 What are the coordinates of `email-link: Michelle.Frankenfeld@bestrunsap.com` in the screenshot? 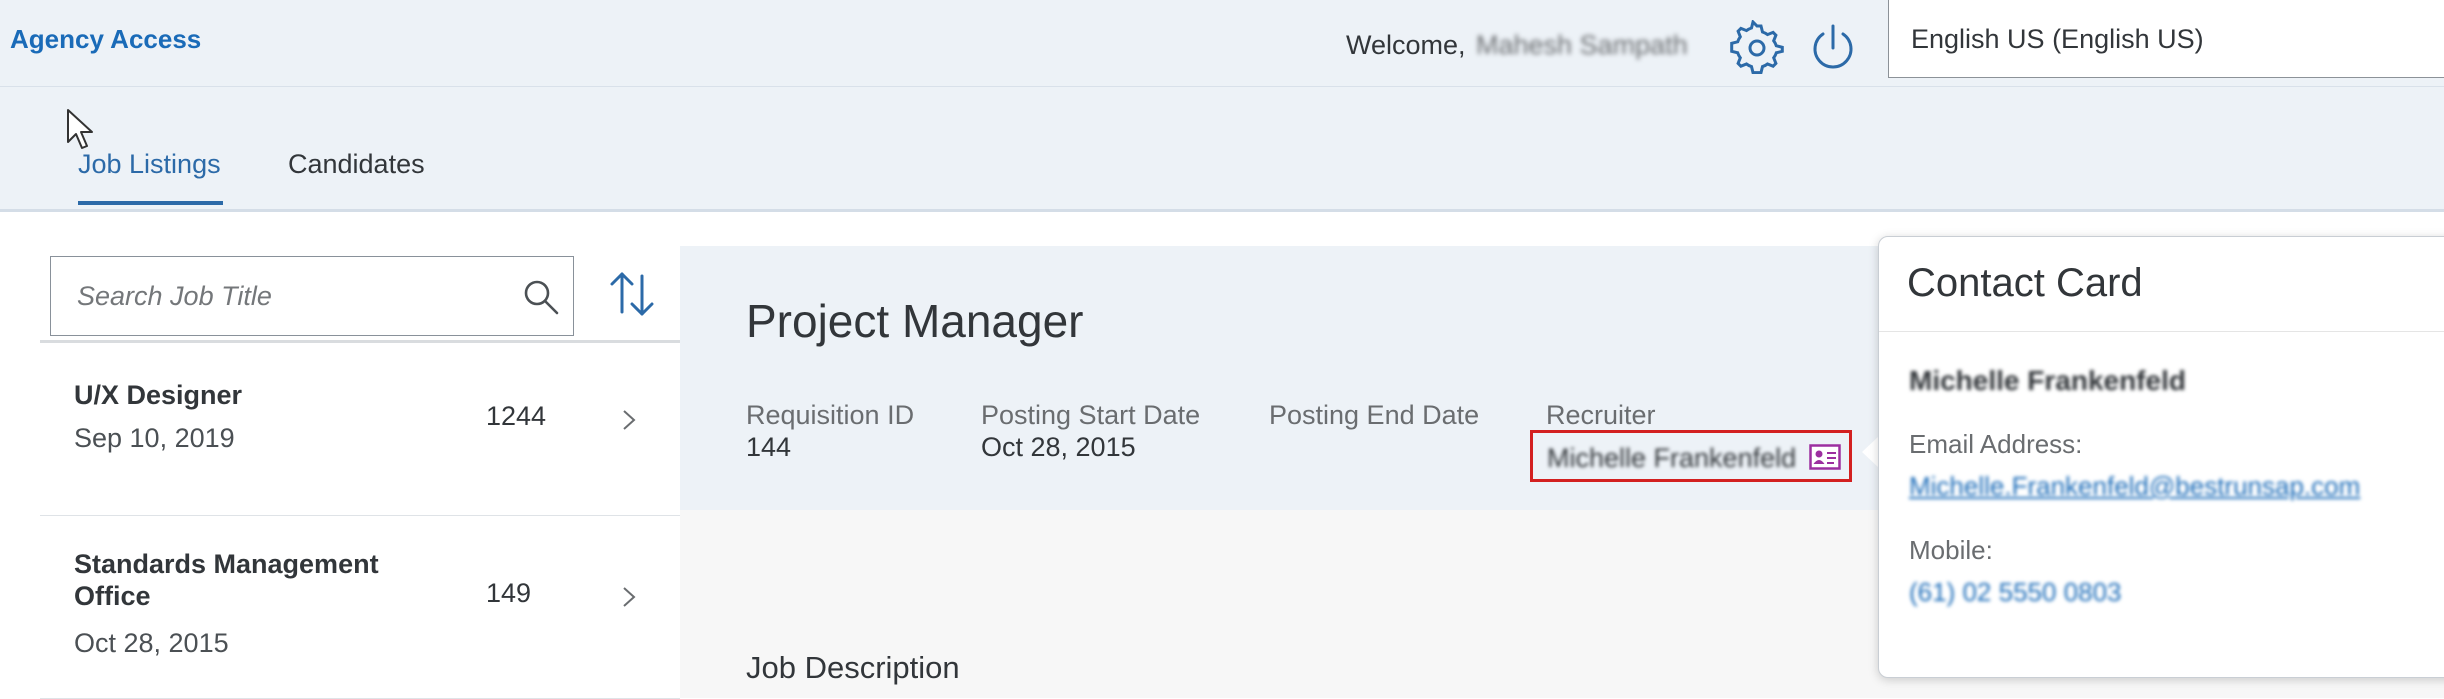 It's located at (2134, 486).